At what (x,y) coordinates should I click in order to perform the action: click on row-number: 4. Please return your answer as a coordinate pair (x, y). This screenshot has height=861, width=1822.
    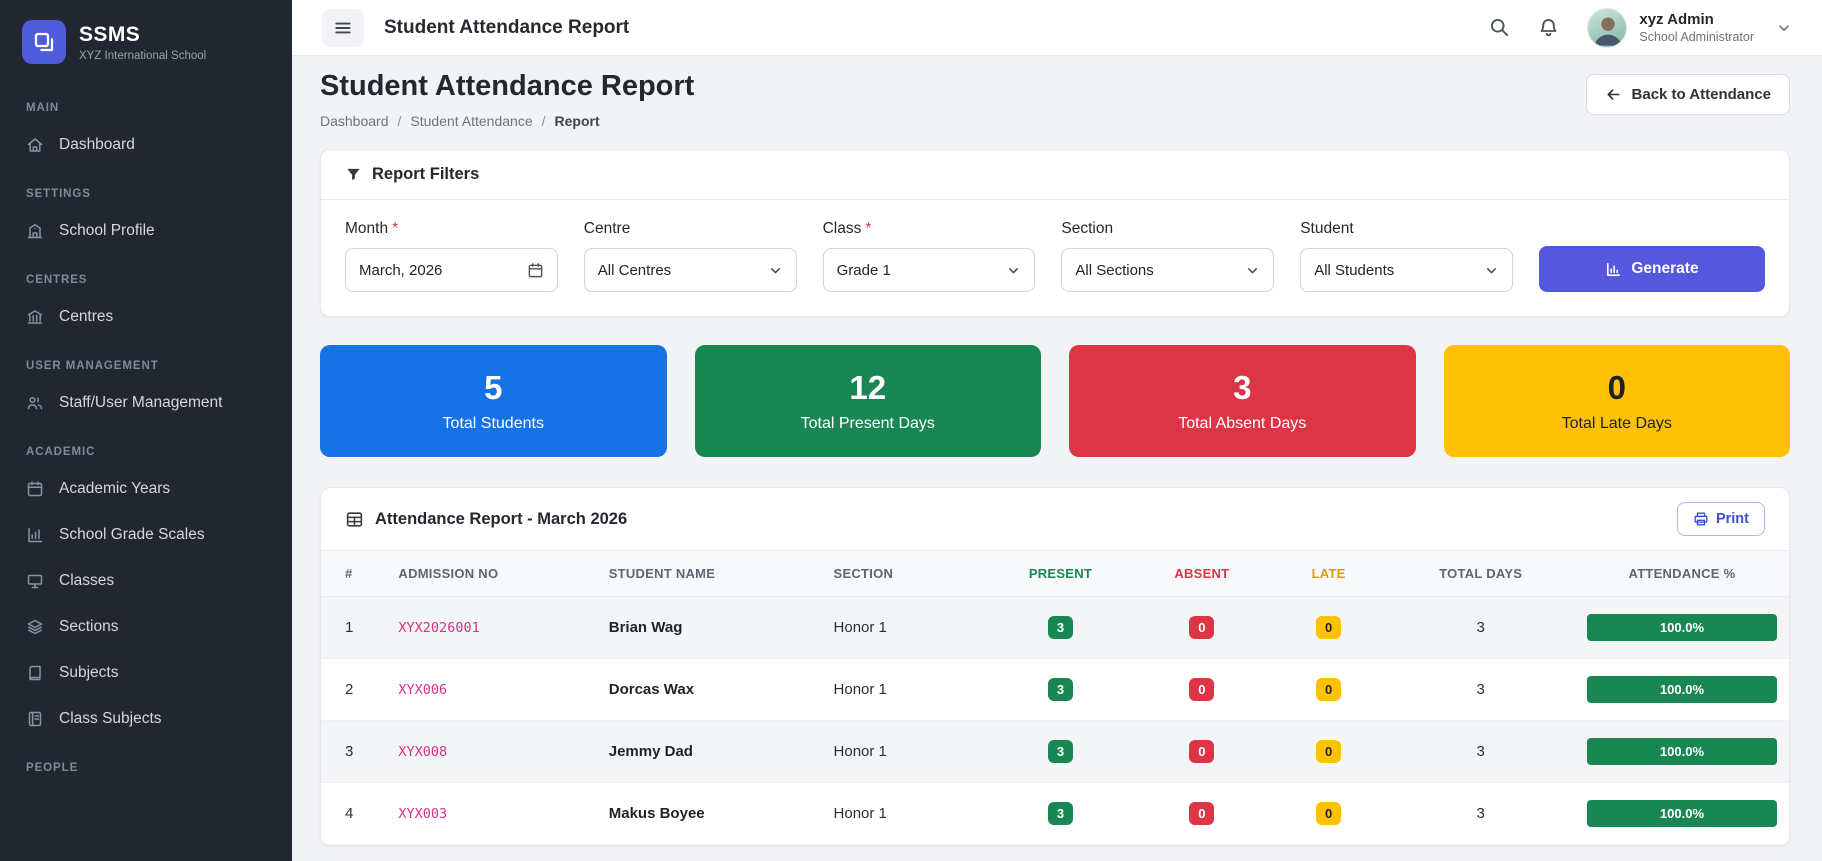
    Looking at the image, I should click on (354, 813).